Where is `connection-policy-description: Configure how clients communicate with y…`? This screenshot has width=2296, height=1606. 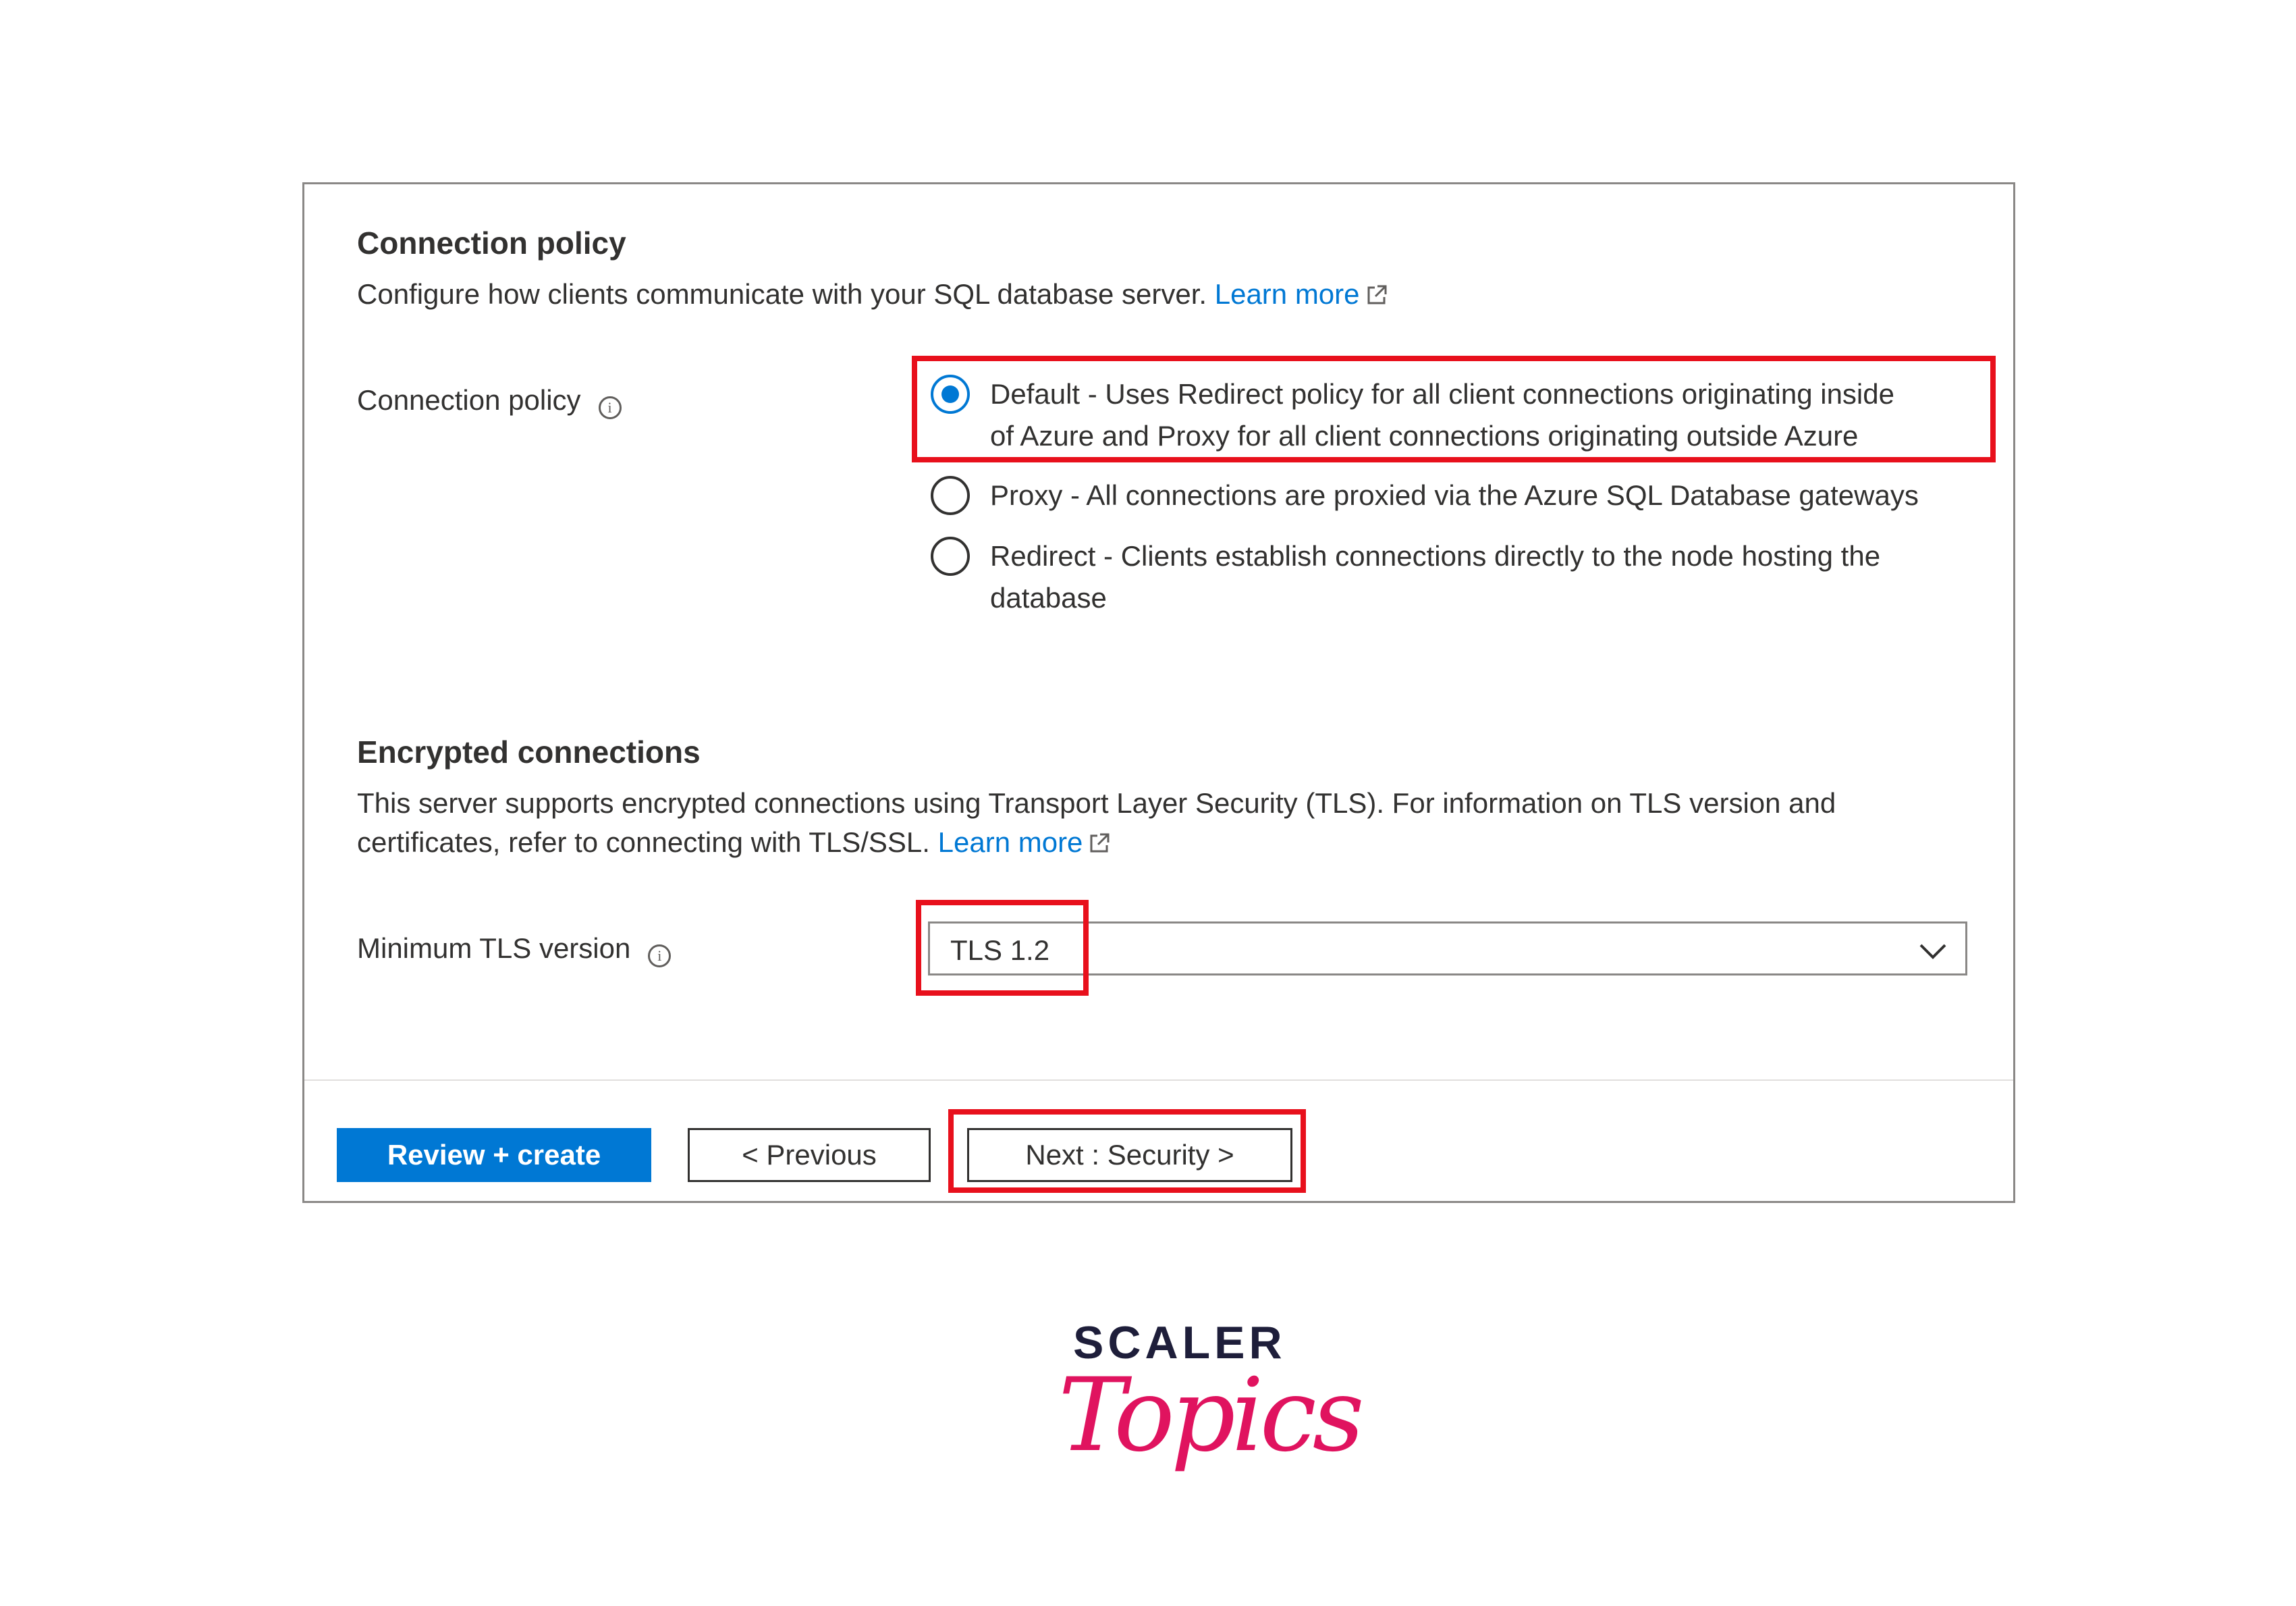 connection-policy-description: Configure how clients communicate with y… is located at coordinates (873, 294).